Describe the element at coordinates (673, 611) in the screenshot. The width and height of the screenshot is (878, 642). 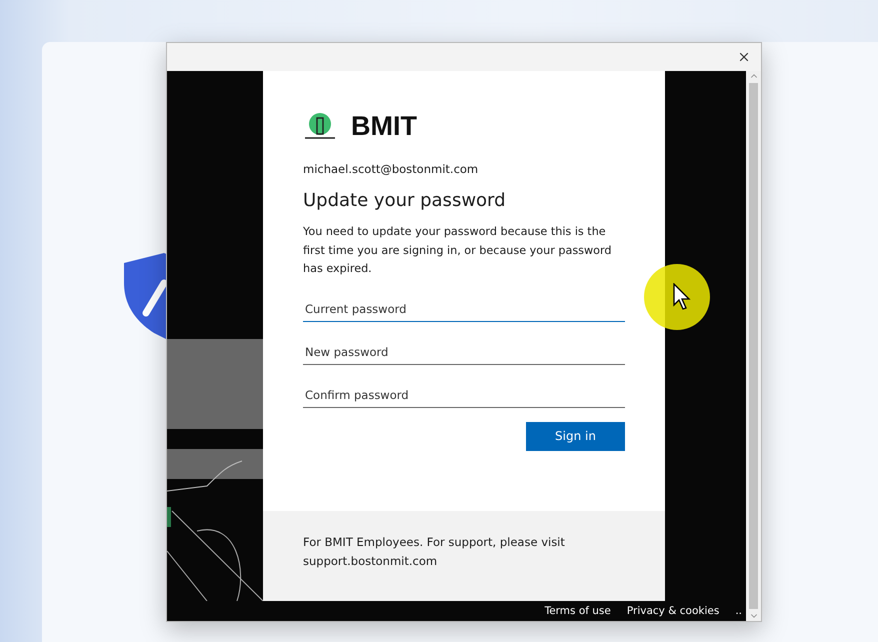
I see `footer-link: Privacy & cookies` at that location.